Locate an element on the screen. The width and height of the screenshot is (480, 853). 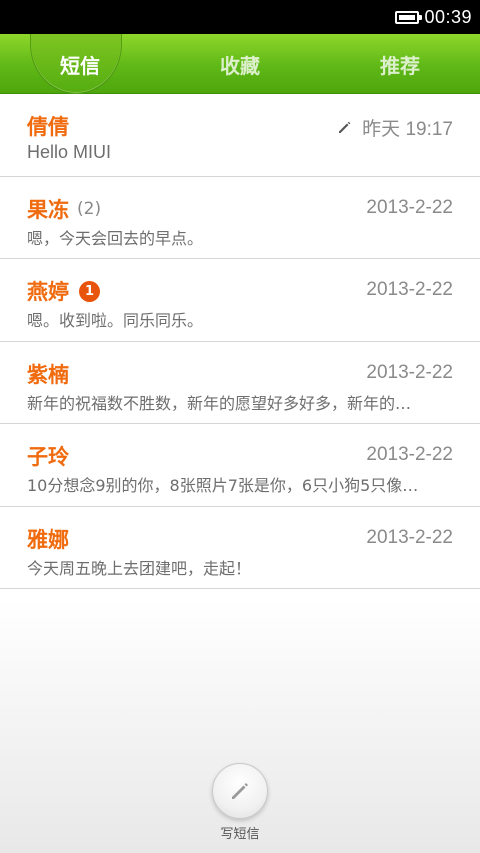
status-bar: 00:39 is located at coordinates (240, 17).